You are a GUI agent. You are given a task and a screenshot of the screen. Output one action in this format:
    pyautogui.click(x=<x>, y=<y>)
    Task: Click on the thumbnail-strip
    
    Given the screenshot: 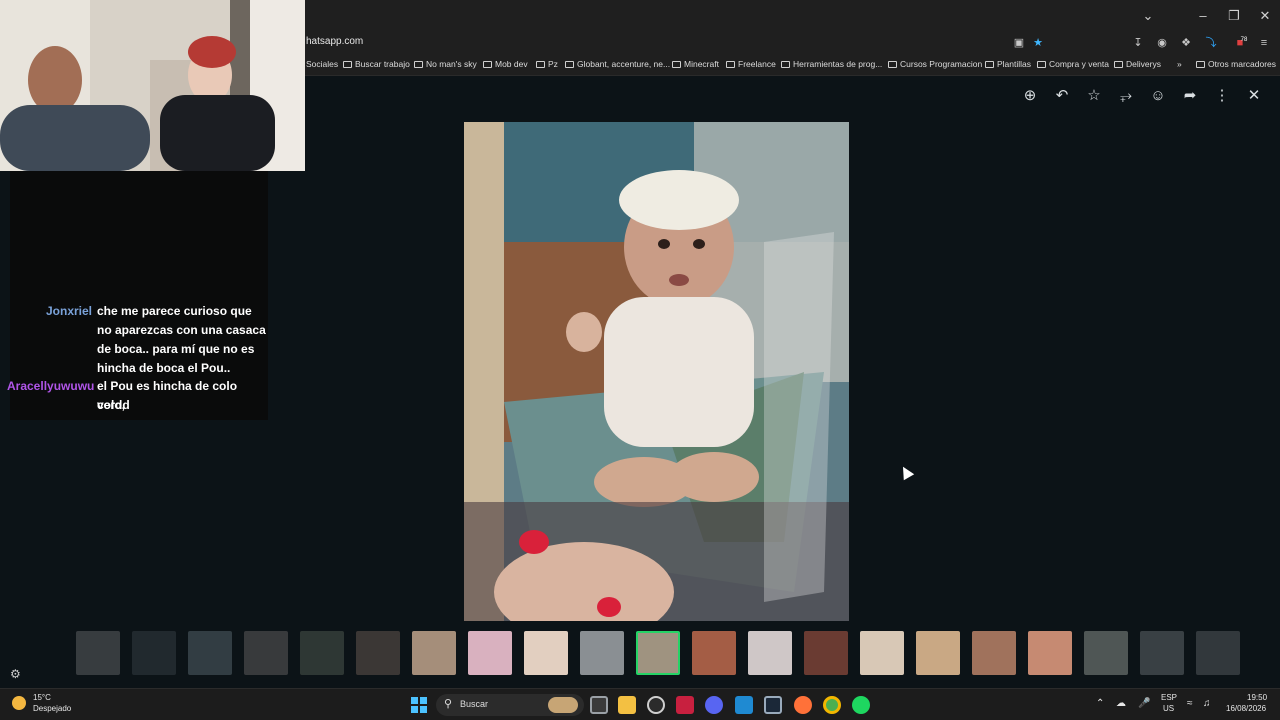 What is the action you would take?
    pyautogui.click(x=657, y=653)
    